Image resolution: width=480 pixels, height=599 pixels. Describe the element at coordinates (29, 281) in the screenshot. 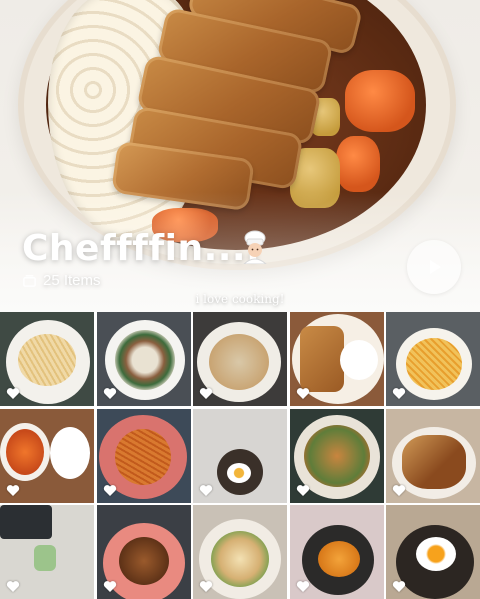

I see `stack-icon` at that location.